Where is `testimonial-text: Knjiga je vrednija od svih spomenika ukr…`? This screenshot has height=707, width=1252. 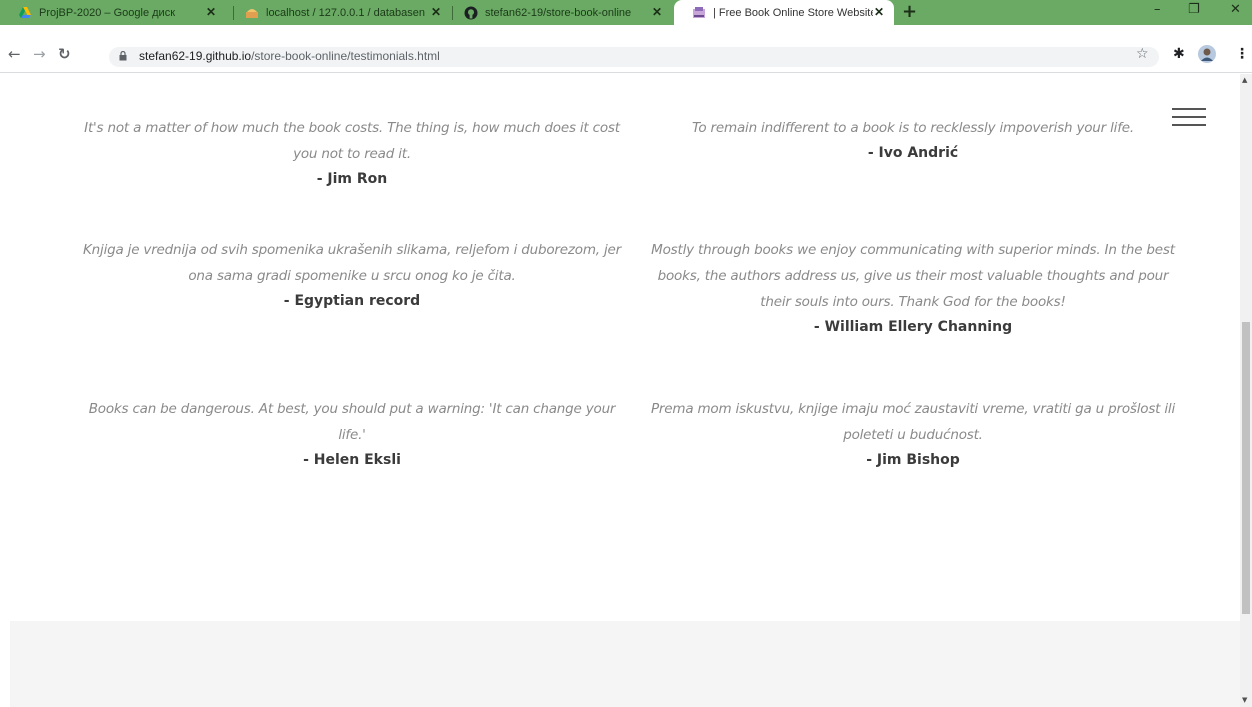 testimonial-text: Knjiga je vrednija od svih spomenika ukr… is located at coordinates (352, 263).